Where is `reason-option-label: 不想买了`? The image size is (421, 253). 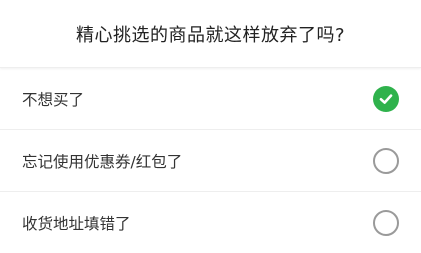 reason-option-label: 不想买了 is located at coordinates (53, 99).